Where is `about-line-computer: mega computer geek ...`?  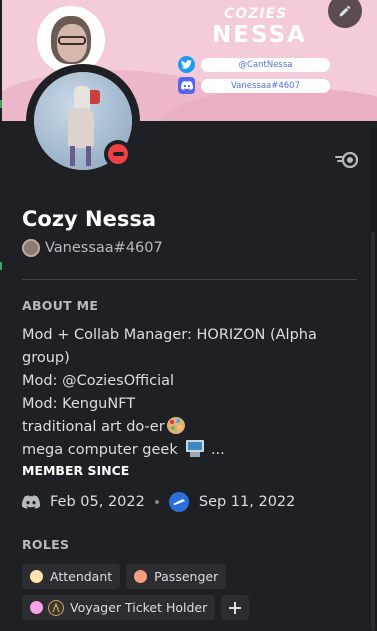
about-line-computer: mega computer geek ... is located at coordinates (189, 450).